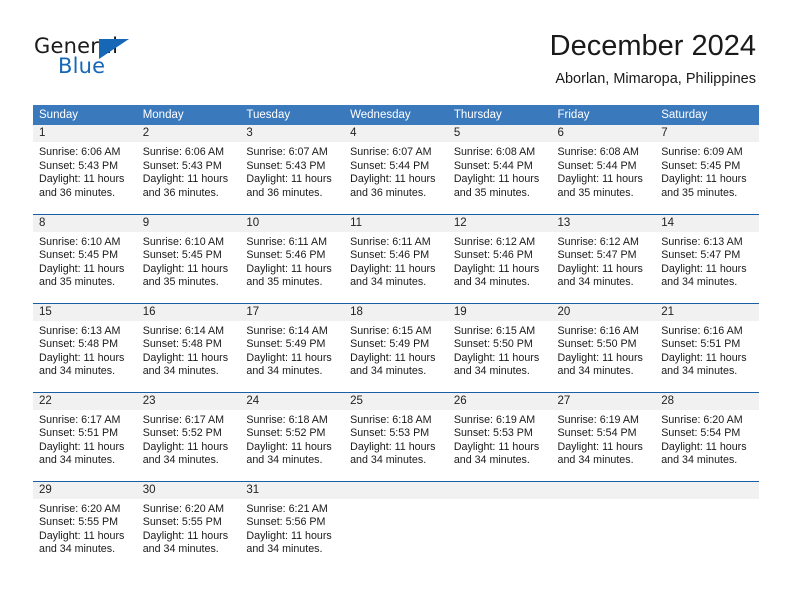  I want to click on day-number: 24, so click(292, 401).